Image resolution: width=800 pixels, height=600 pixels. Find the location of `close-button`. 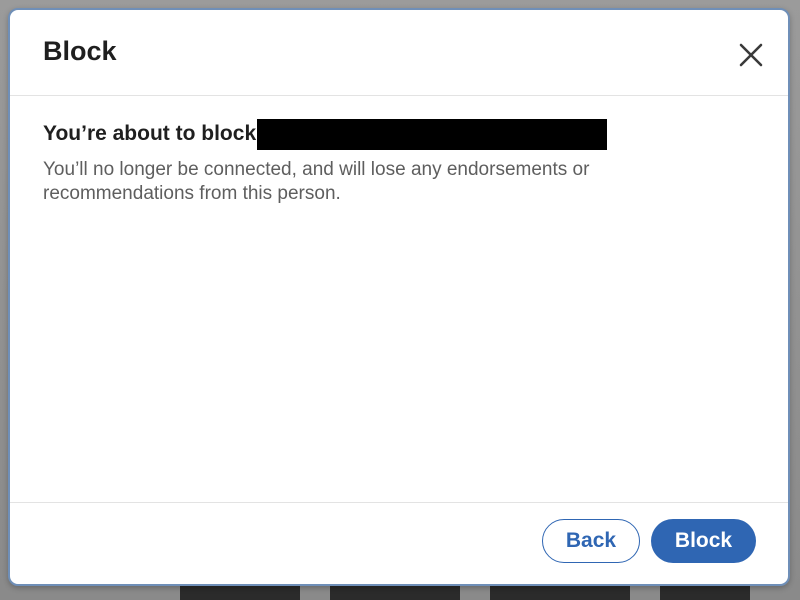

close-button is located at coordinates (751, 55).